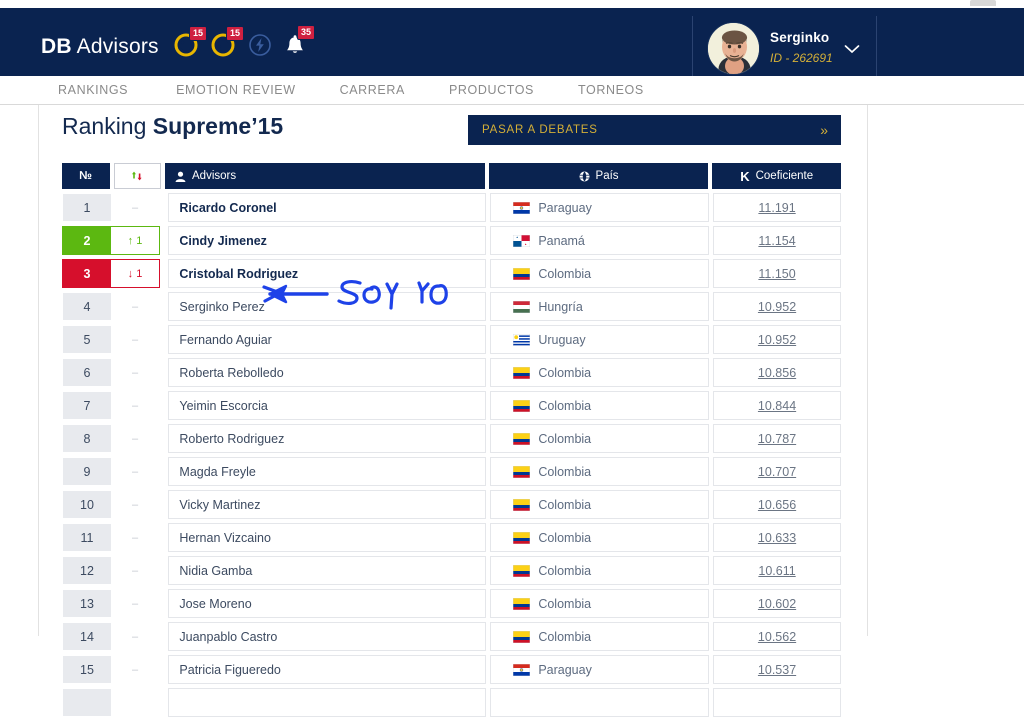  What do you see at coordinates (600, 372) in the screenshot?
I see `country-cell: Colombia` at bounding box center [600, 372].